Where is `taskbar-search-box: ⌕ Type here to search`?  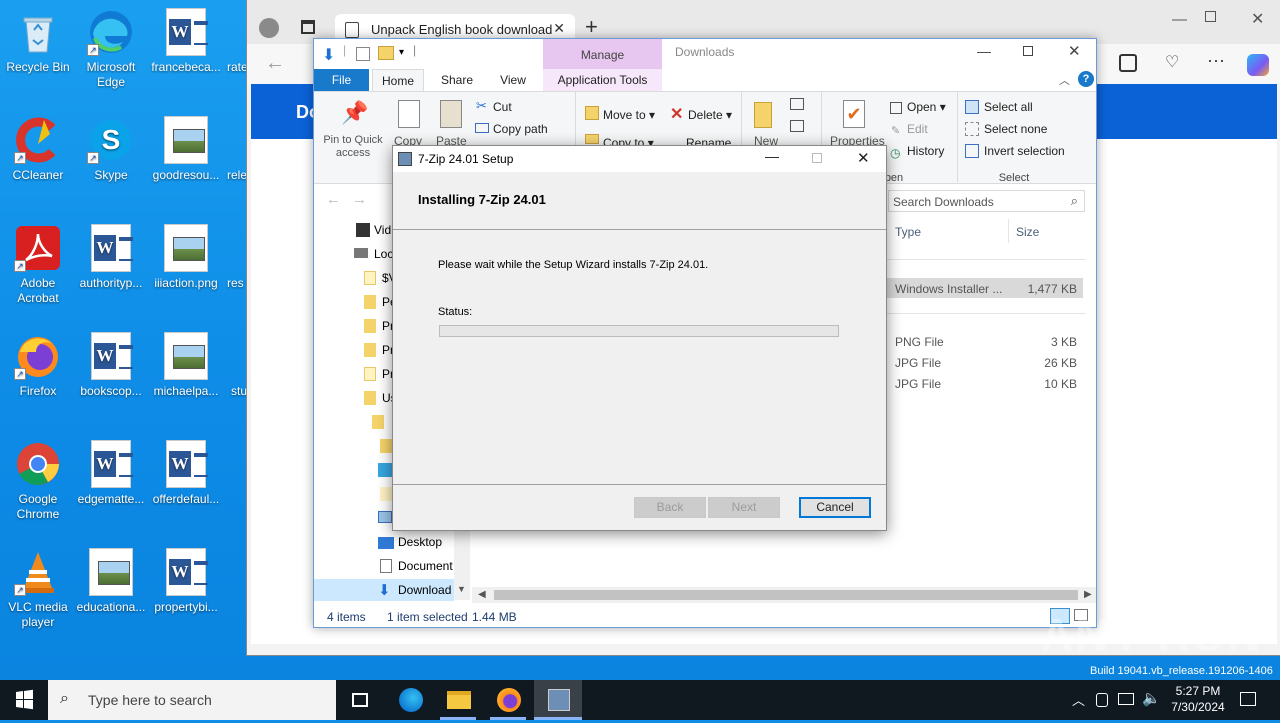 taskbar-search-box: ⌕ Type here to search is located at coordinates (192, 700).